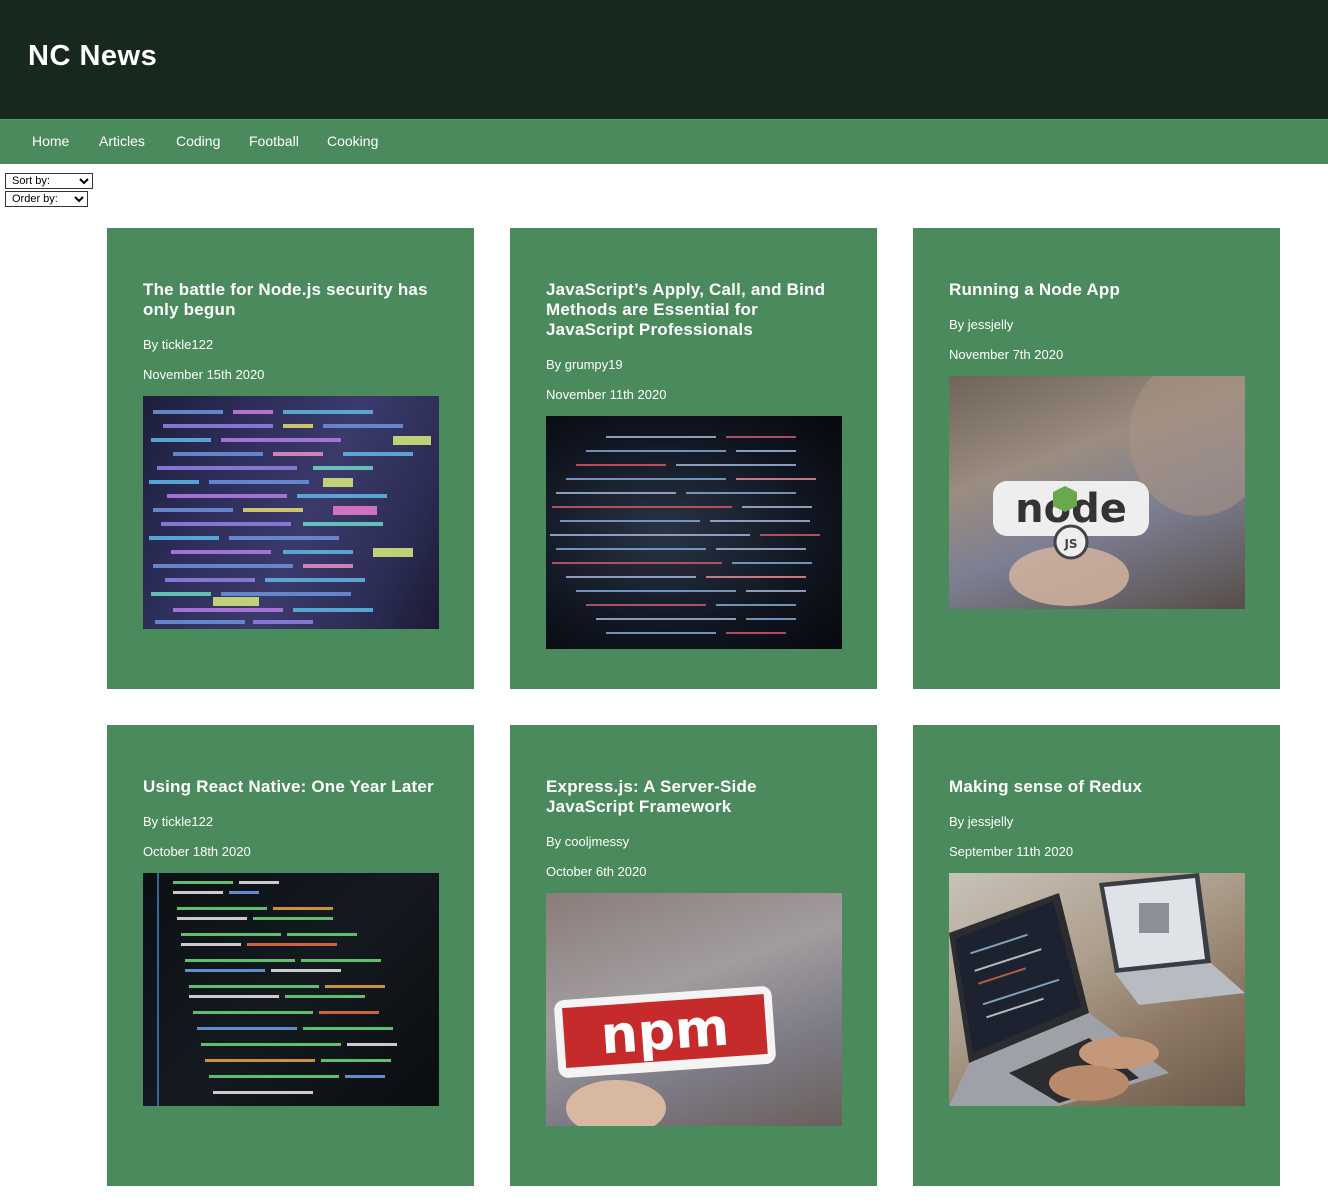  I want to click on npm-sticker-image: npm, so click(694, 1009).